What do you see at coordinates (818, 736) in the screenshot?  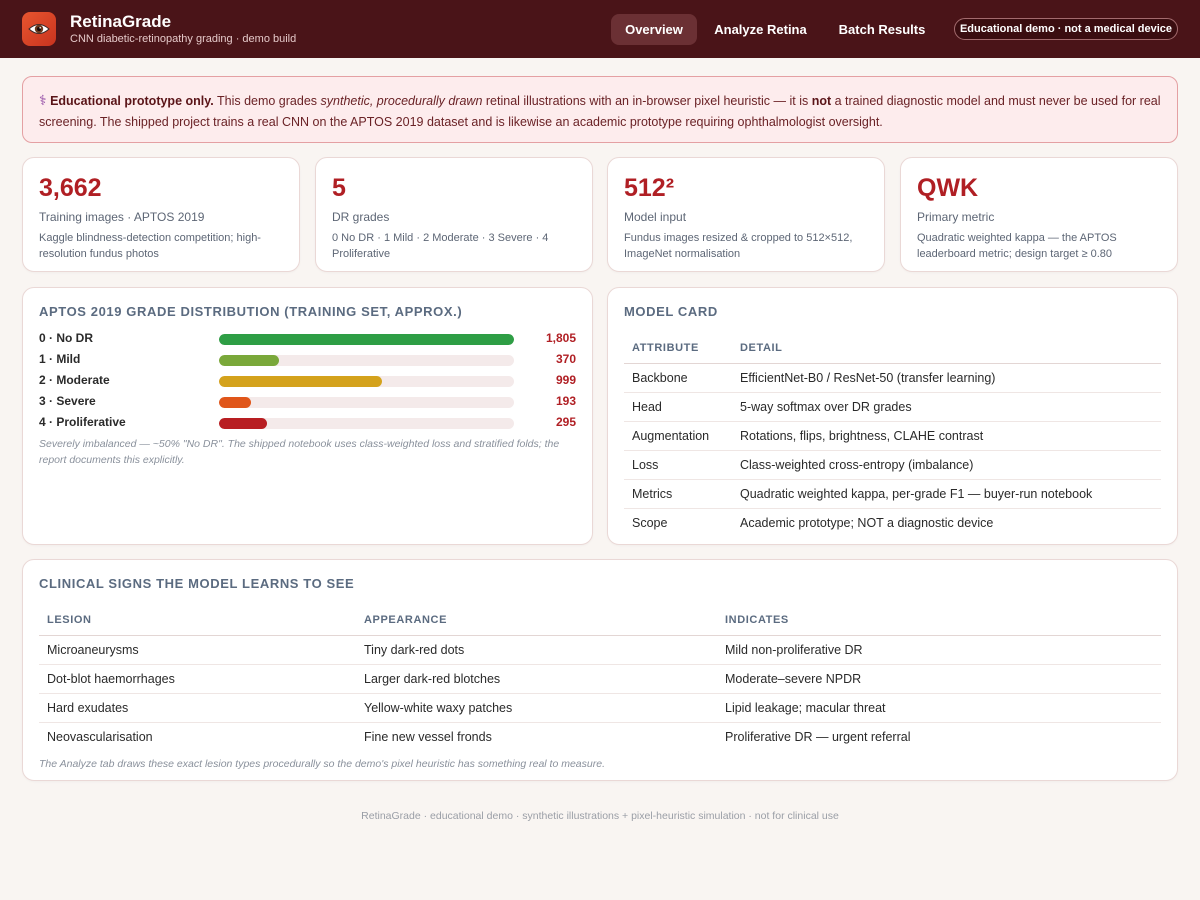 I see `indicates-cell: Proliferative DR — urgent referral` at bounding box center [818, 736].